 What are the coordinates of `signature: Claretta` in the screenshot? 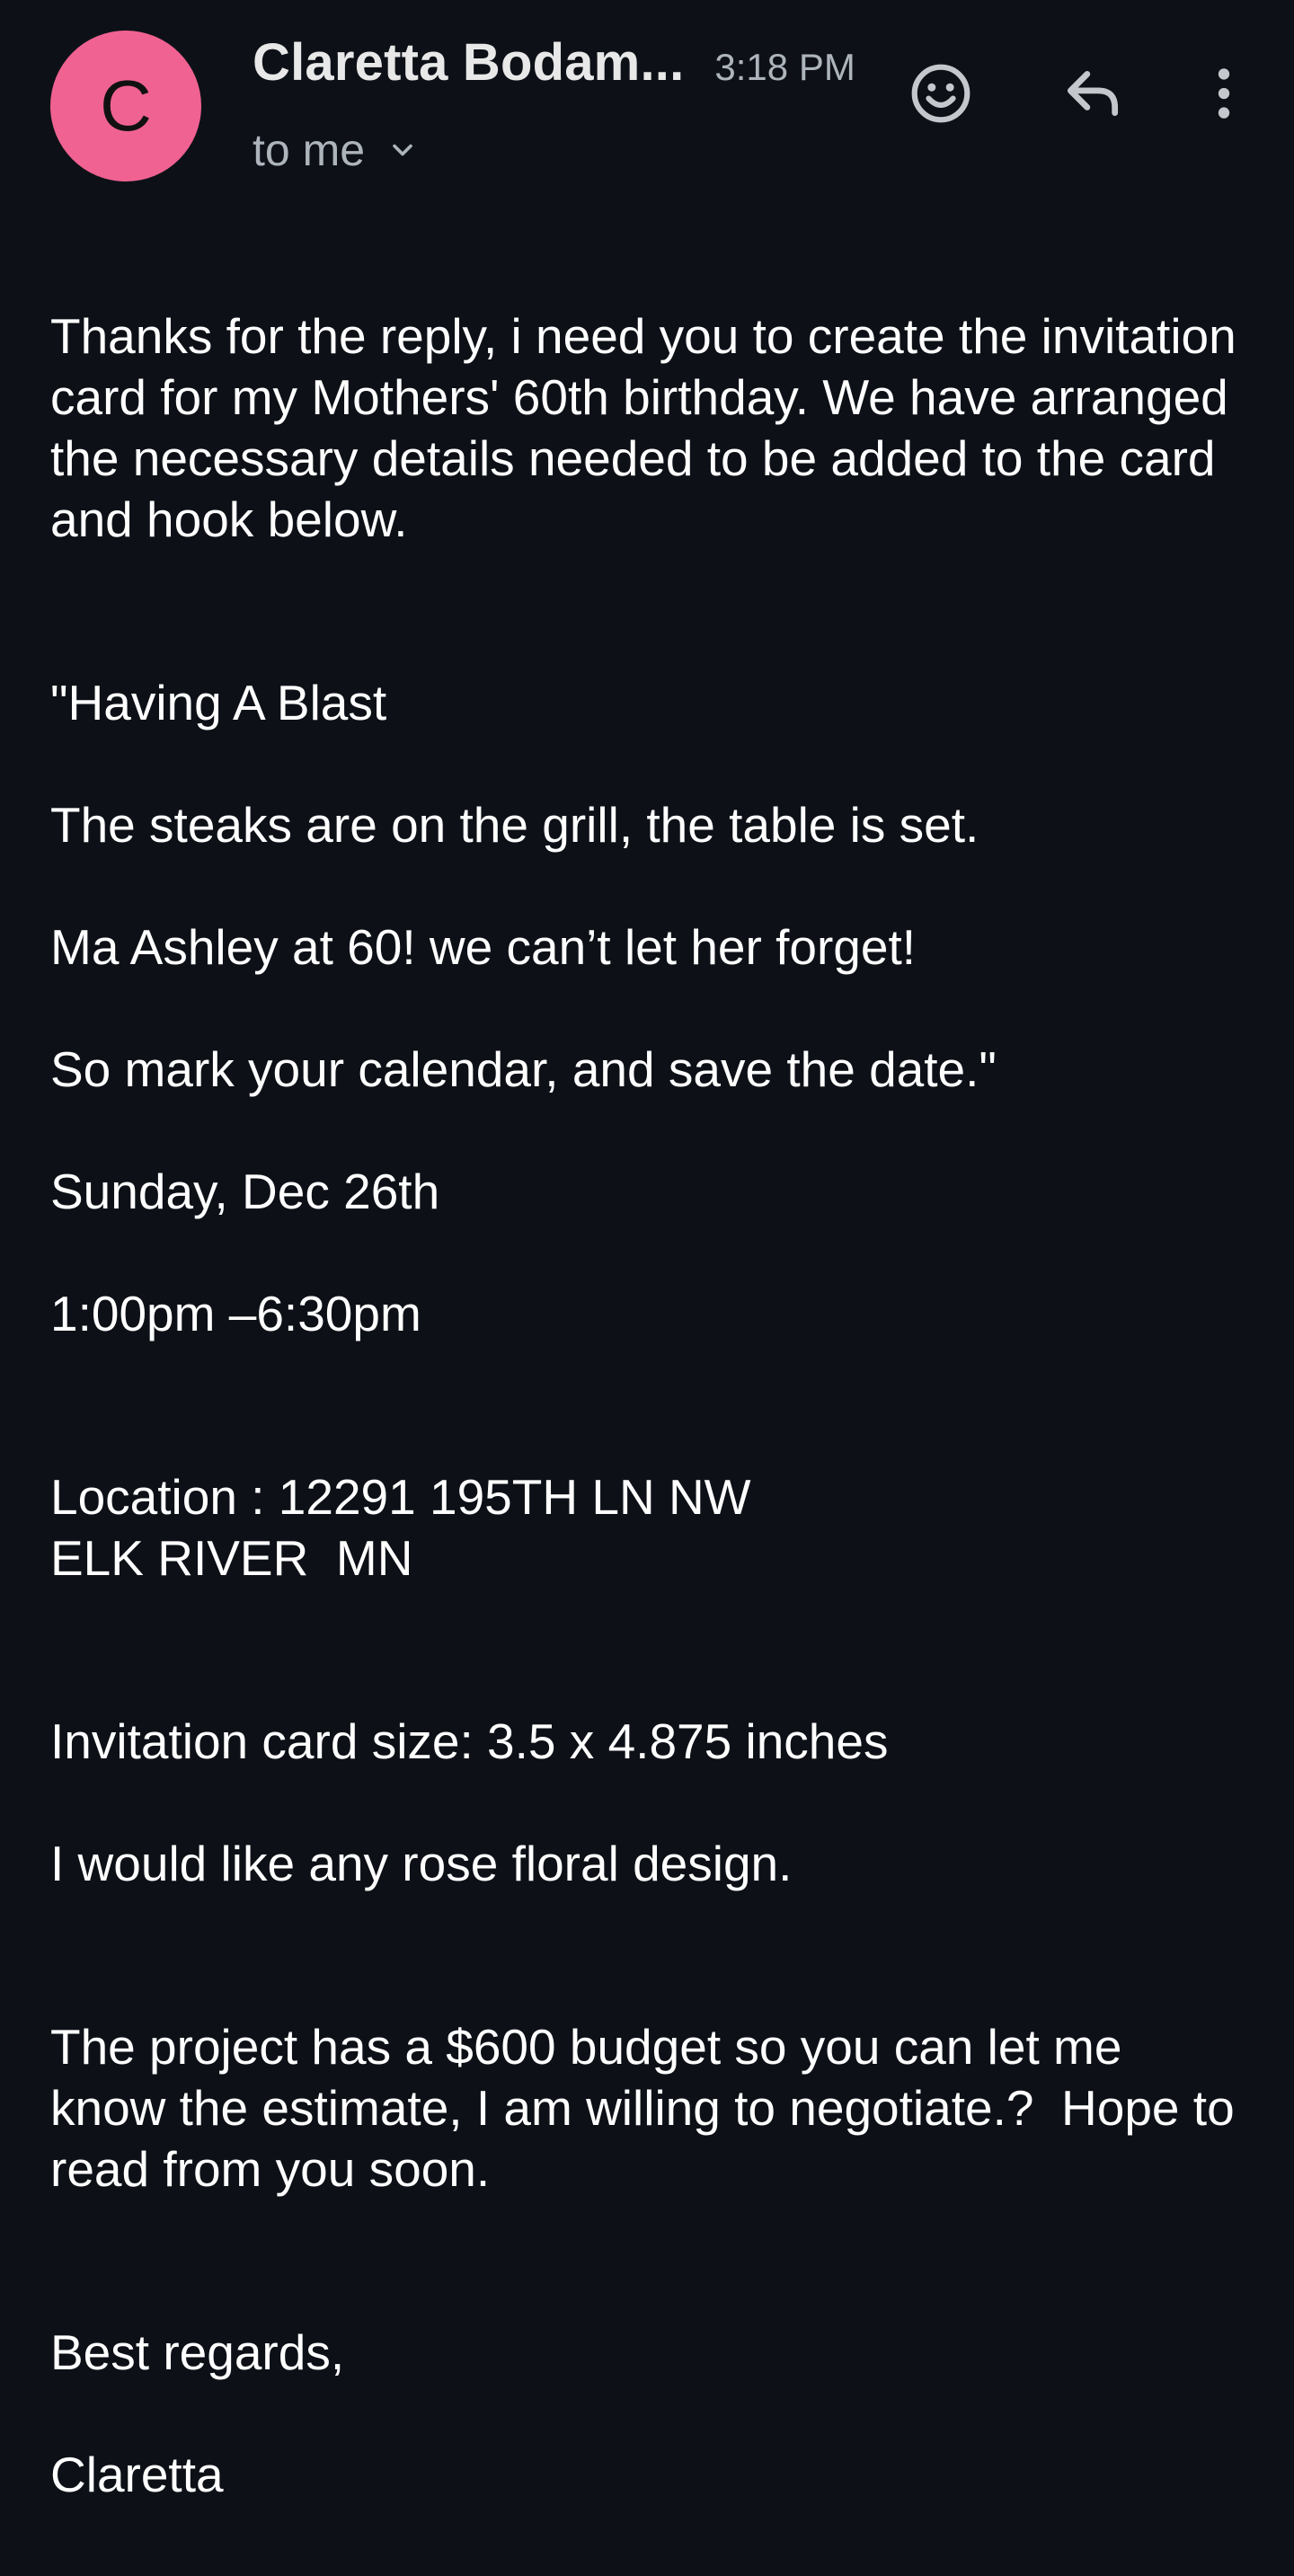 It's located at (137, 2474).